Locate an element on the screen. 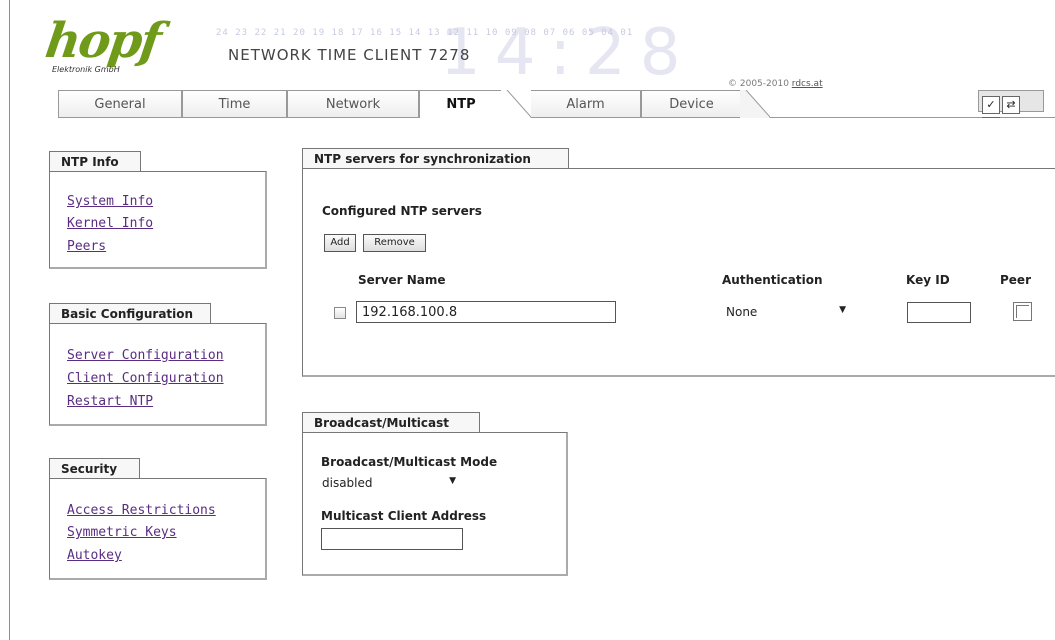 The height and width of the screenshot is (640, 1055). tab-bar: General Time Network NTP Alarm Device is located at coordinates (532, 104).